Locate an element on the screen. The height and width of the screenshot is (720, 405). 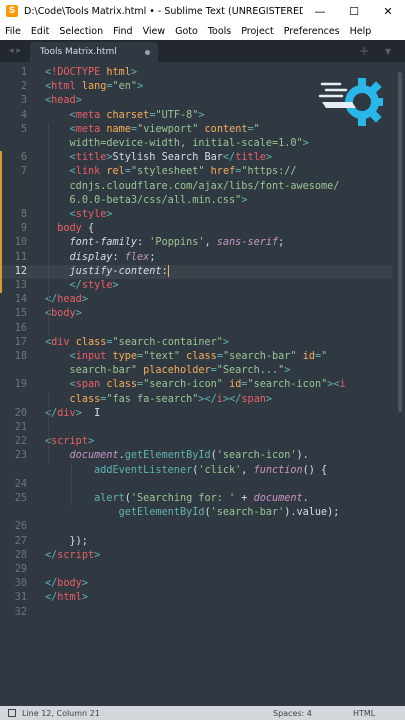
menu-item-help: Help is located at coordinates (361, 31).